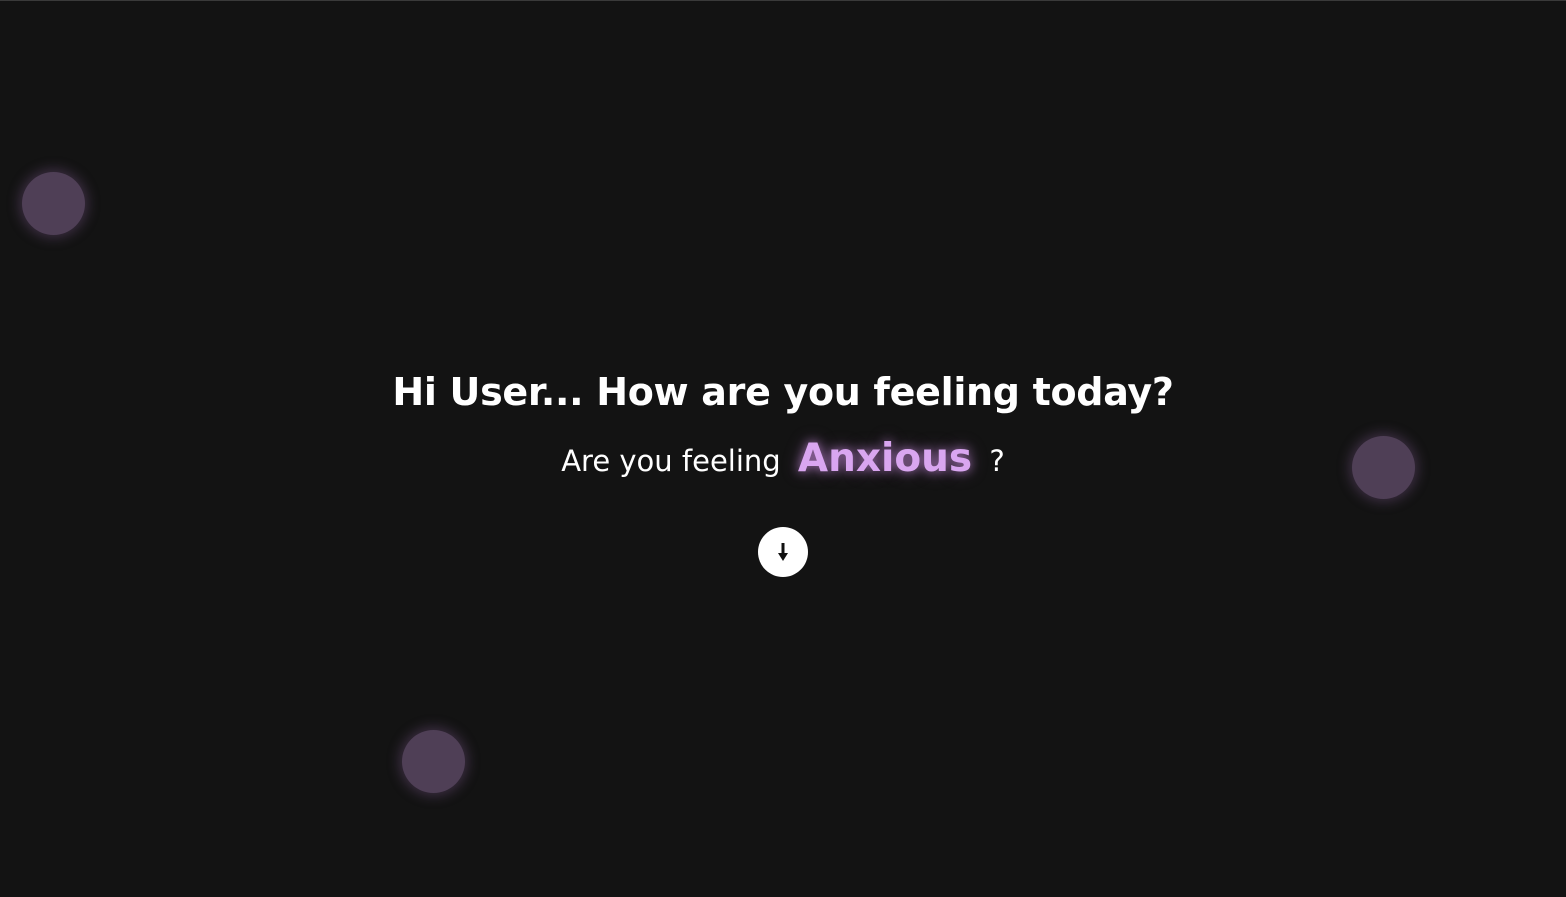 The image size is (1566, 897). I want to click on scroll-down-button, so click(783, 552).